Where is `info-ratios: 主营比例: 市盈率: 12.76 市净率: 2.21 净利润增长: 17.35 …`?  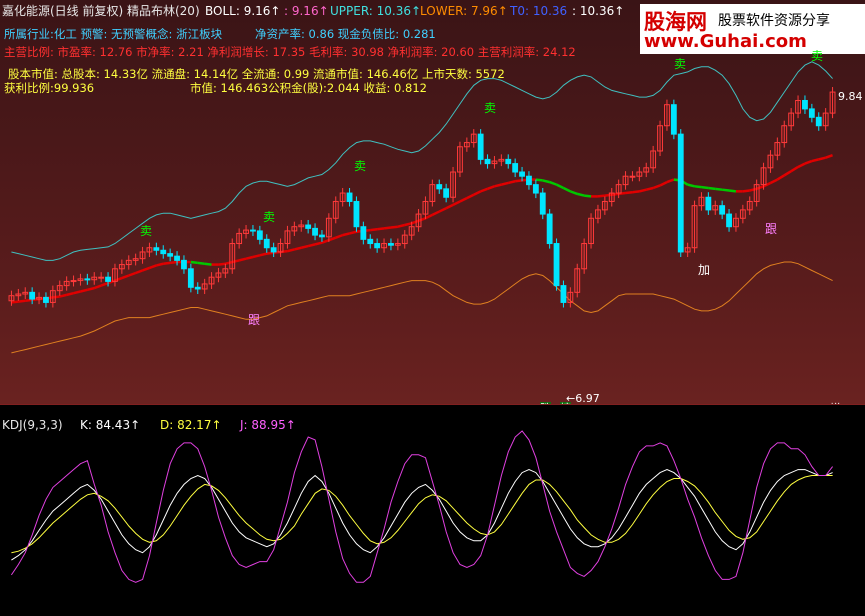 info-ratios: 主营比例: 市盈率: 12.76 市净率: 2.21 净利润增长: 17.35 … is located at coordinates (290, 52).